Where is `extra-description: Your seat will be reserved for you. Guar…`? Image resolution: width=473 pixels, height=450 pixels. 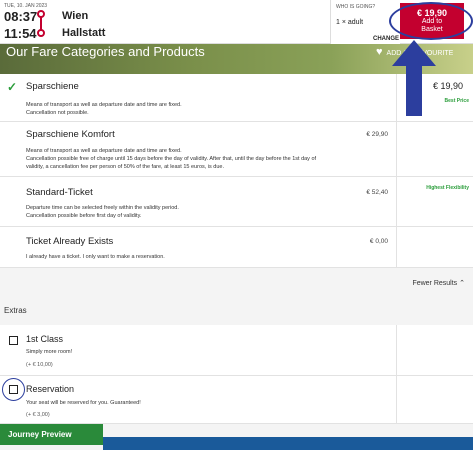 extra-description: Your seat will be reserved for you. Guar… is located at coordinates (83, 403).